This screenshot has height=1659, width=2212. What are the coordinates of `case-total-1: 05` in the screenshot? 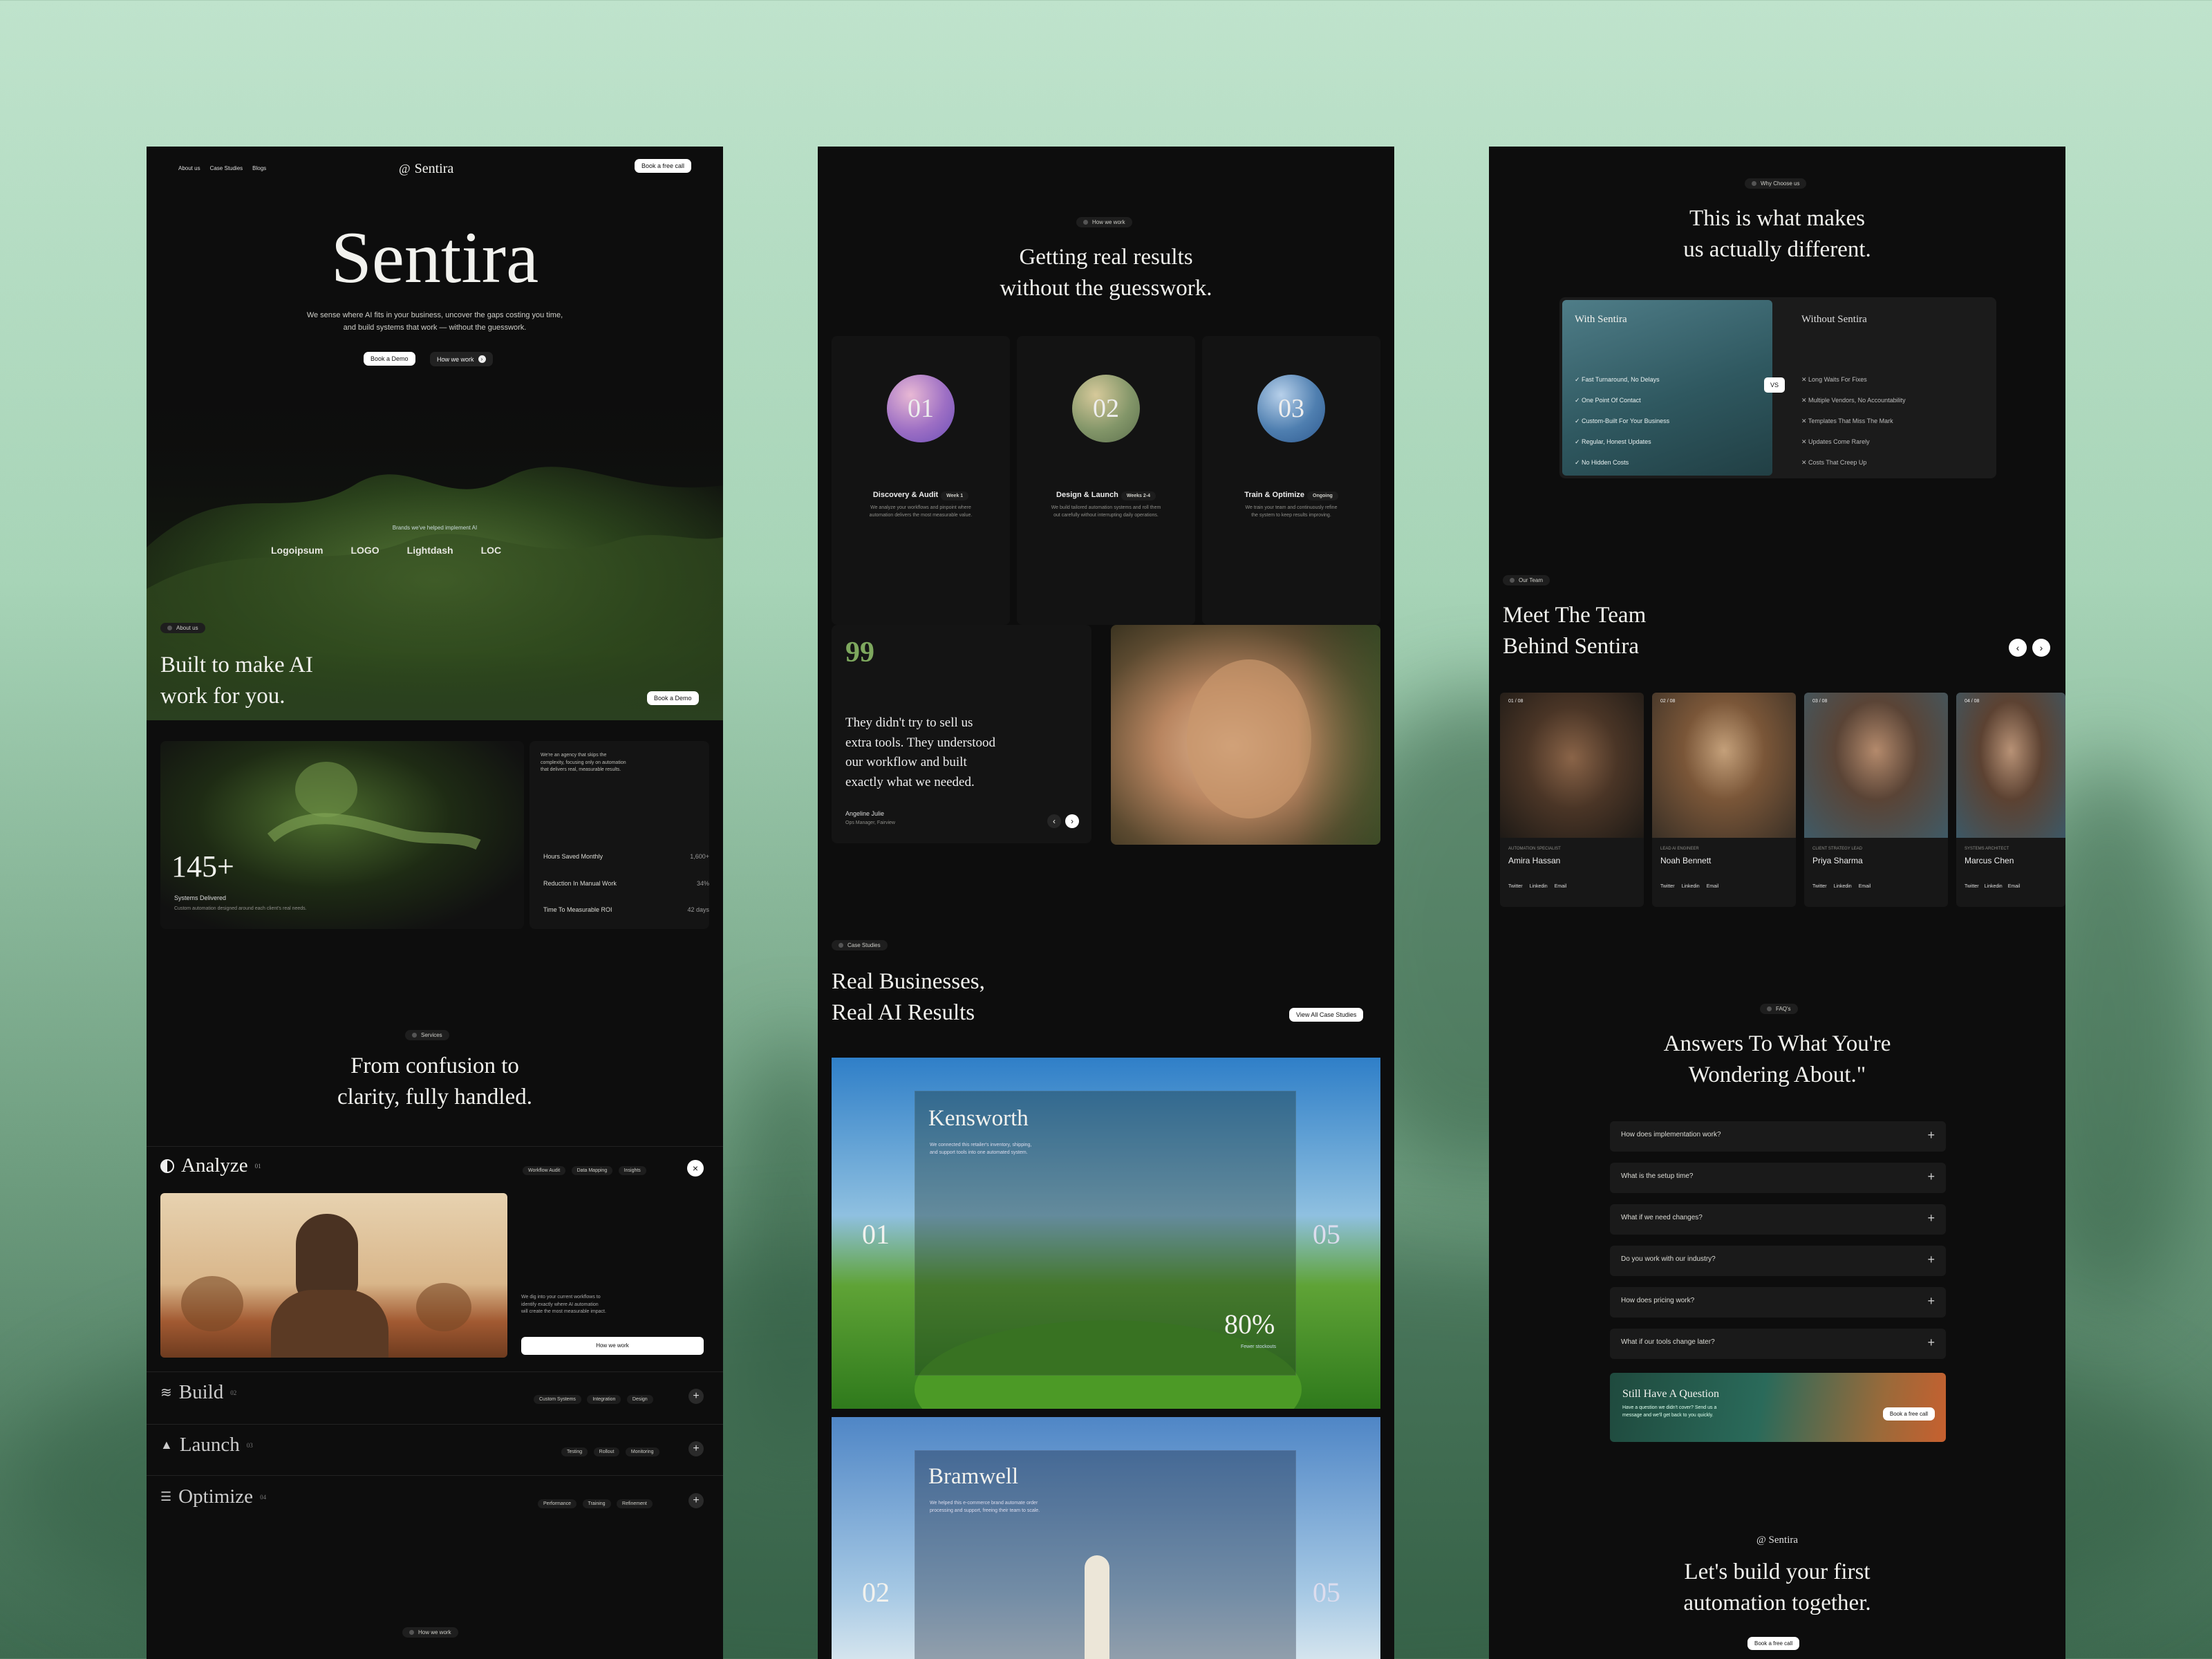 It's located at (1326, 1234).